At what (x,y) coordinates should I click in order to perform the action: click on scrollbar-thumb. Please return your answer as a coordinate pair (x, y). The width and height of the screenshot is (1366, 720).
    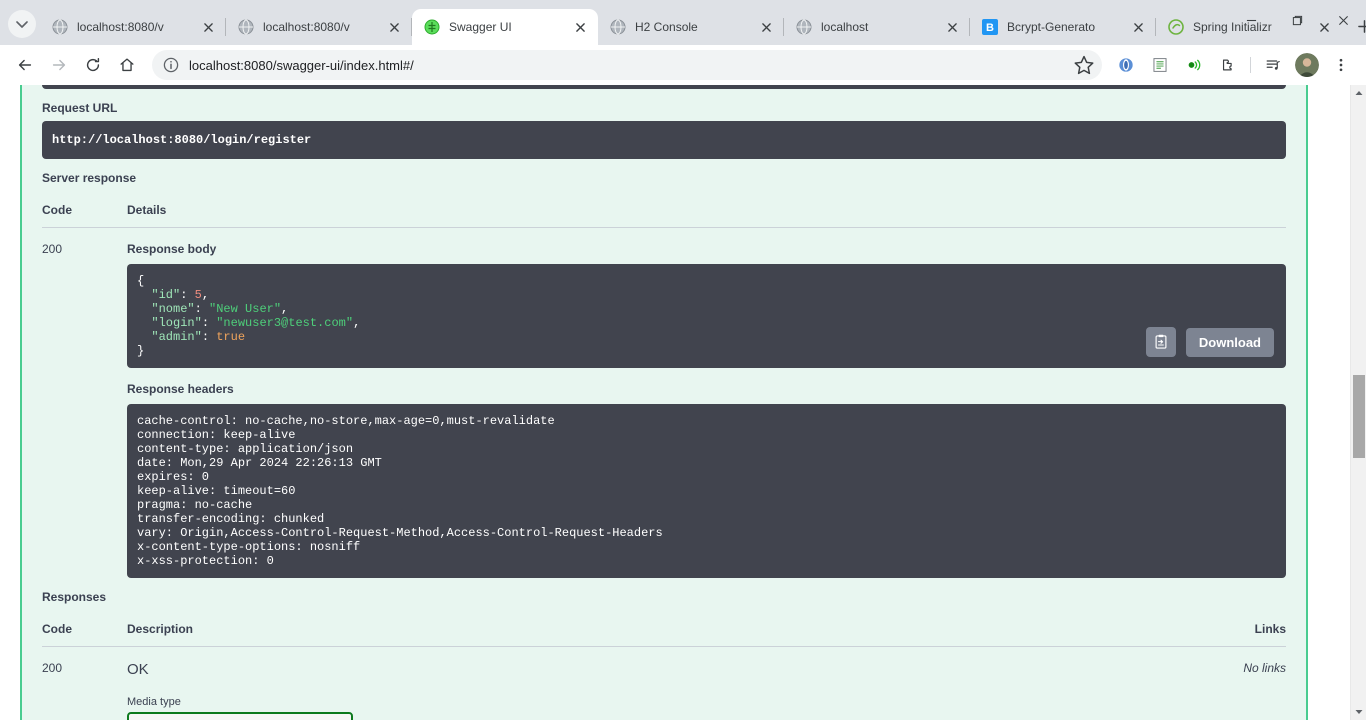
    Looking at the image, I should click on (1359, 416).